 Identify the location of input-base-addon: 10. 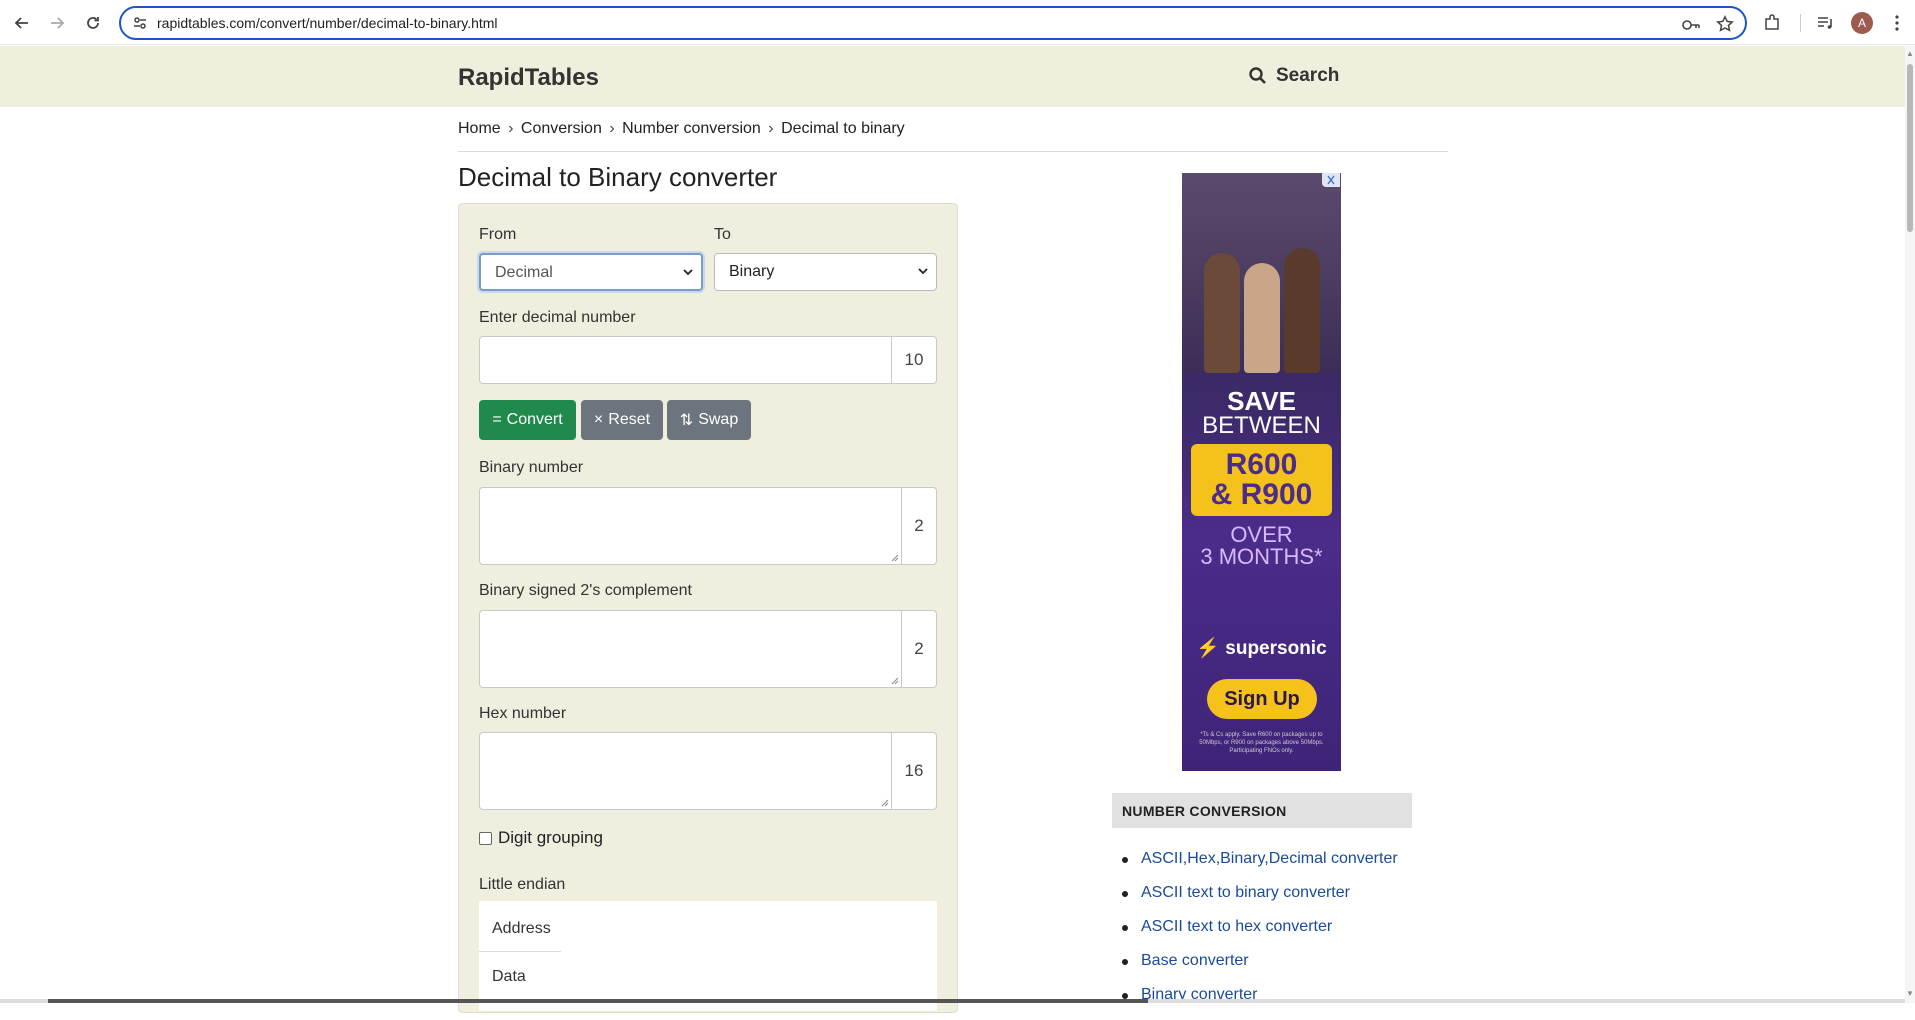
(914, 360).